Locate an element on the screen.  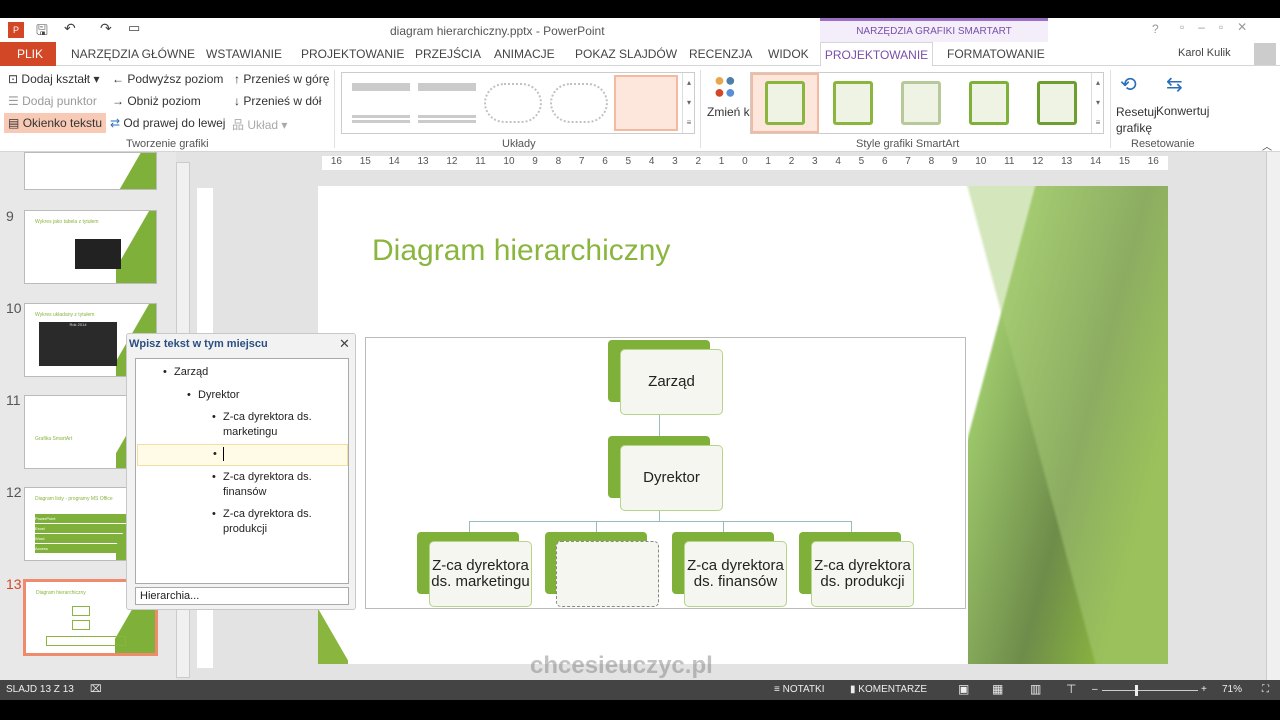
collapse-ribbon-icon: ︿ is located at coordinates (1267, 145).